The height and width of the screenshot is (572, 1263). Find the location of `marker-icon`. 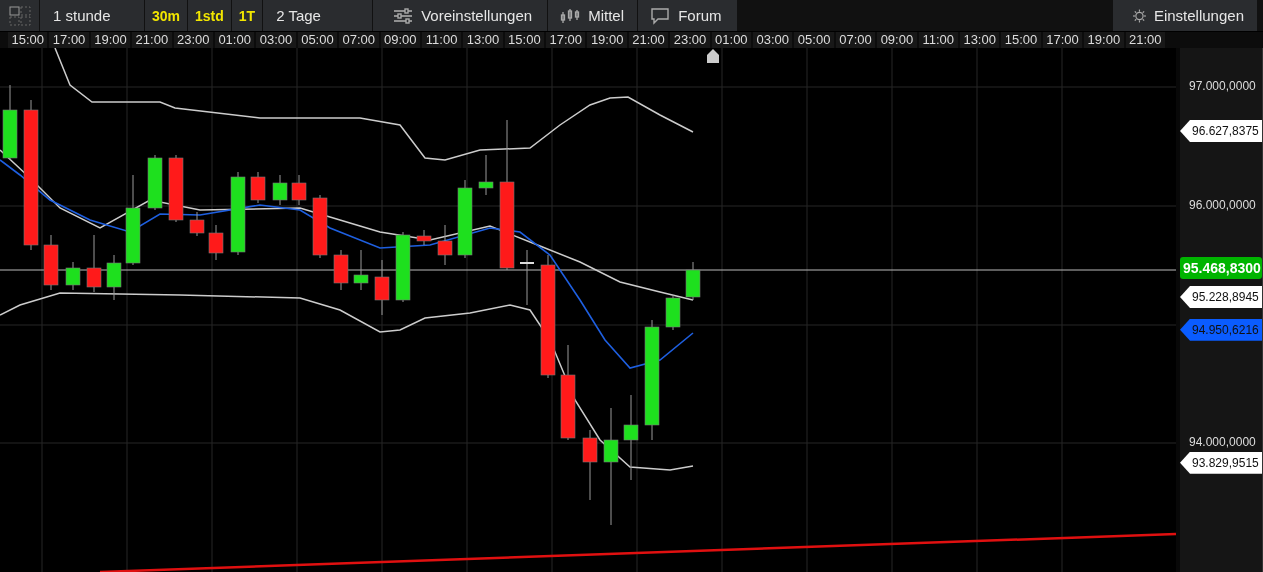

marker-icon is located at coordinates (713, 56).